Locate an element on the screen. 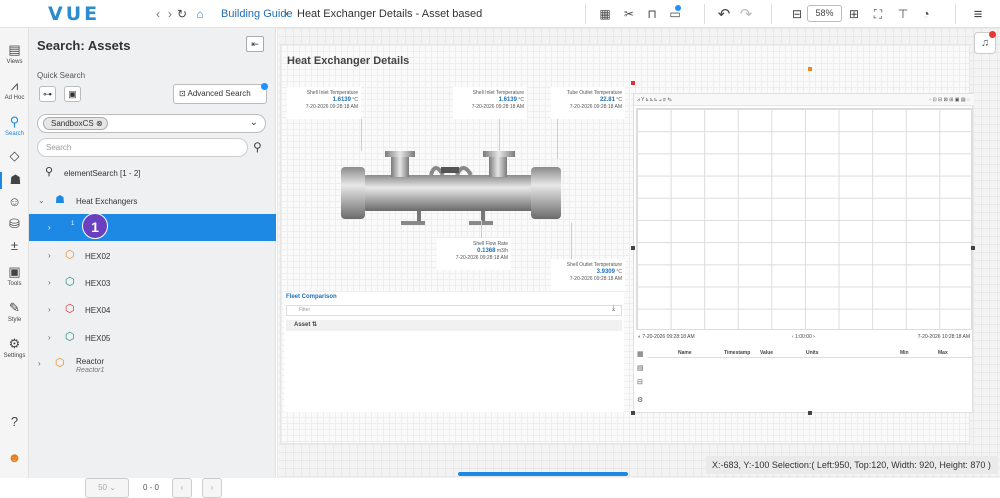 This screenshot has width=1000, height=498. rail-settings: ⚙ Settings is located at coordinates (14, 347).